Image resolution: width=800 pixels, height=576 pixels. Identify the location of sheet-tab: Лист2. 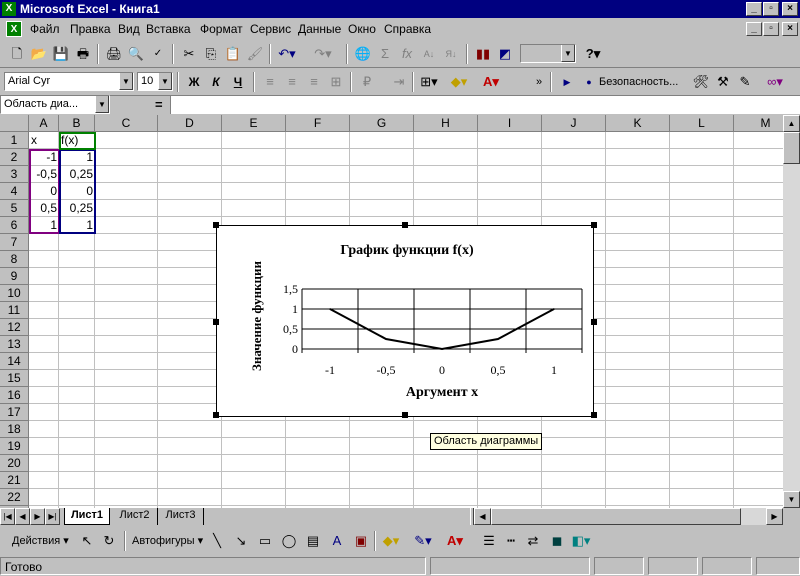
(135, 516).